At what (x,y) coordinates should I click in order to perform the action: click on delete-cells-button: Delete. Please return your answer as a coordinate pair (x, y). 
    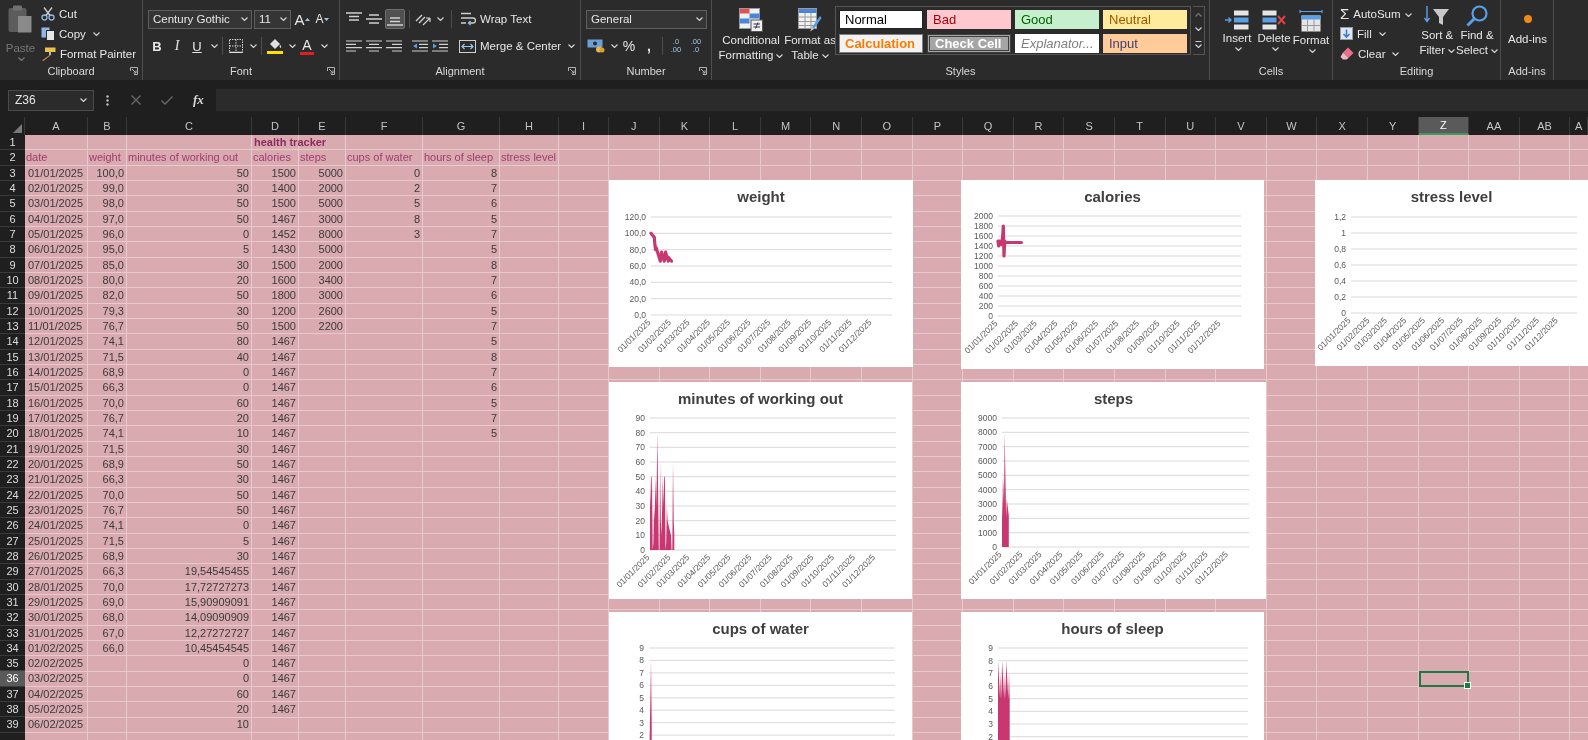
    Looking at the image, I should click on (1274, 38).